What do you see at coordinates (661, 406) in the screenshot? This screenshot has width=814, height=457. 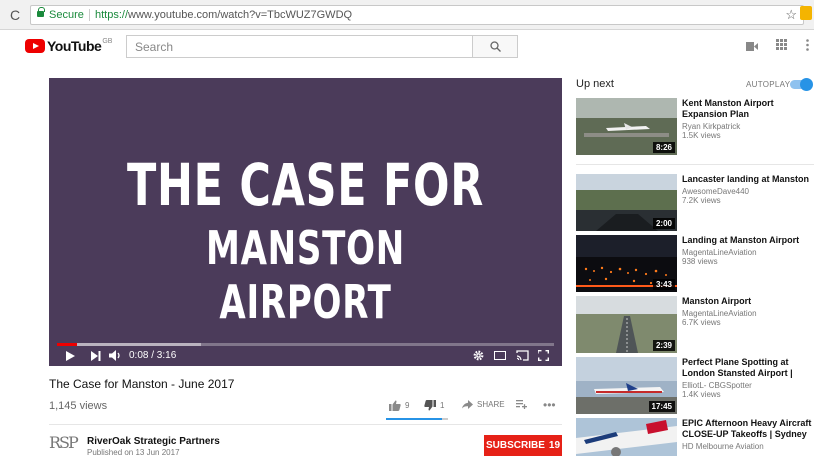 I see `video-duration: 17:45` at bounding box center [661, 406].